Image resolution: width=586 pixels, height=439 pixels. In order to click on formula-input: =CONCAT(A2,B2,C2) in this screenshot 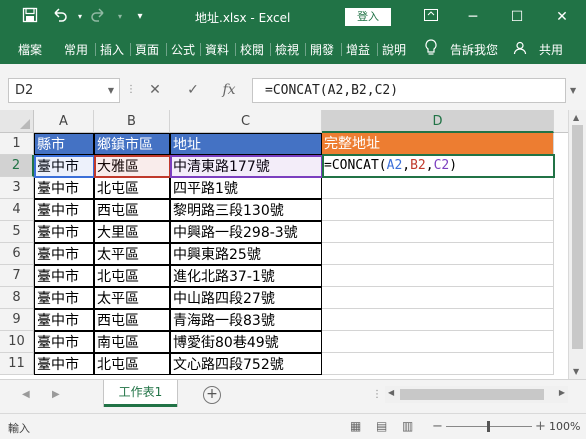, I will do `click(409, 90)`.